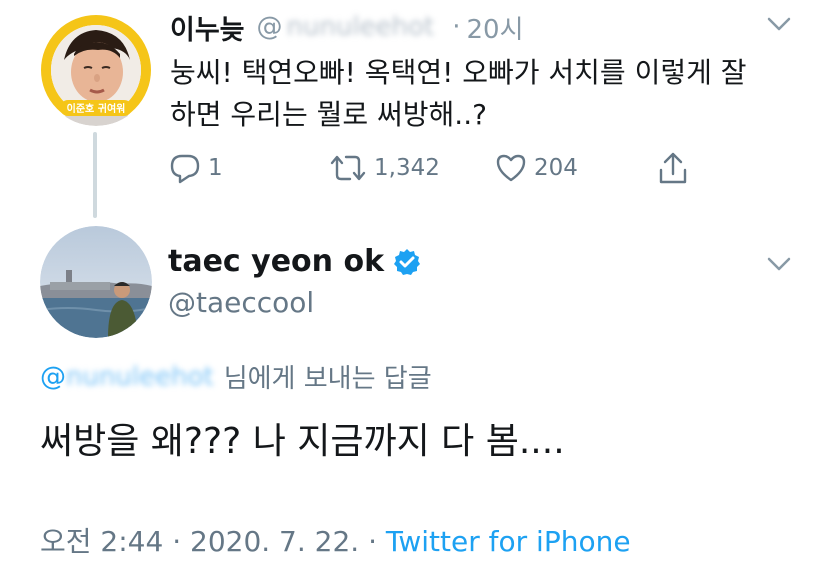 The height and width of the screenshot is (572, 828). What do you see at coordinates (327, 379) in the screenshot?
I see `replying-to-suffix: 님에게 보내는 답글` at bounding box center [327, 379].